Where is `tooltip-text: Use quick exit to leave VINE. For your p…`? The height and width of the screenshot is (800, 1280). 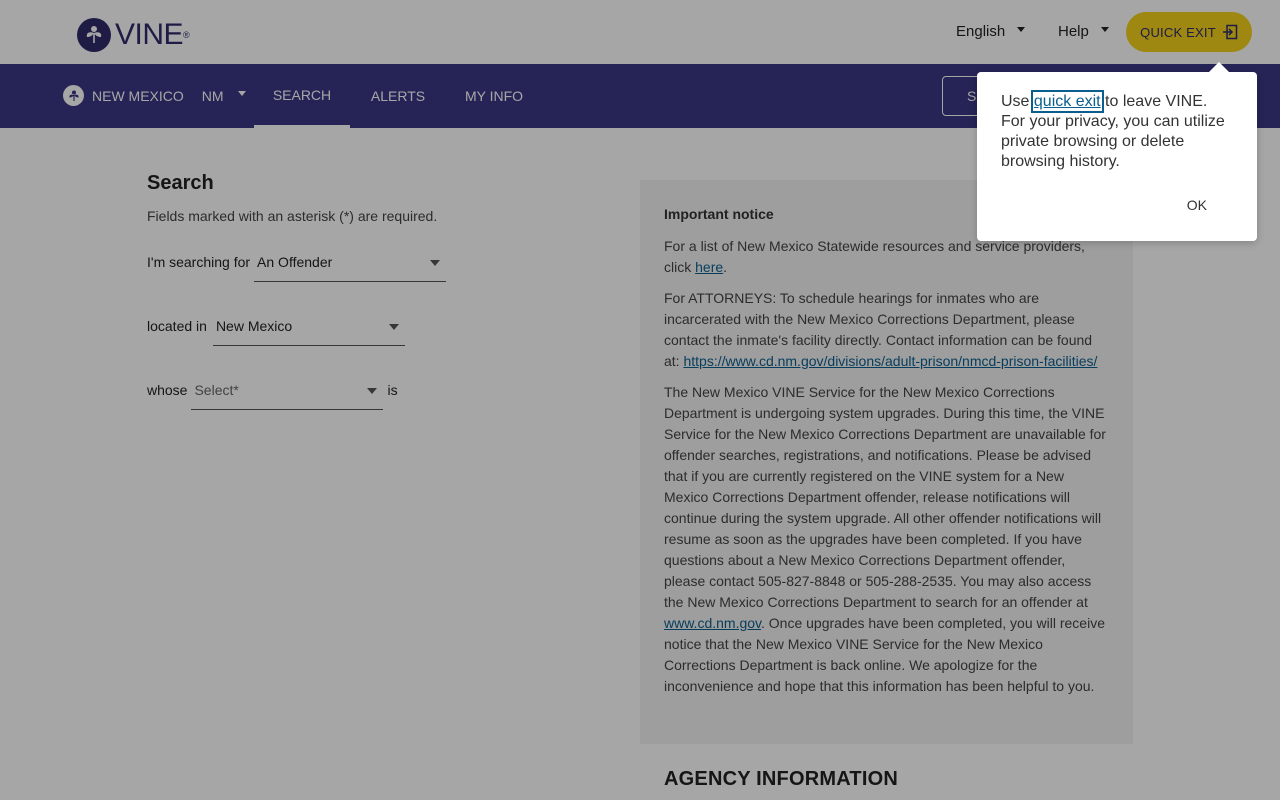
tooltip-text: Use quick exit to leave VINE. For your p… is located at coordinates (1113, 130).